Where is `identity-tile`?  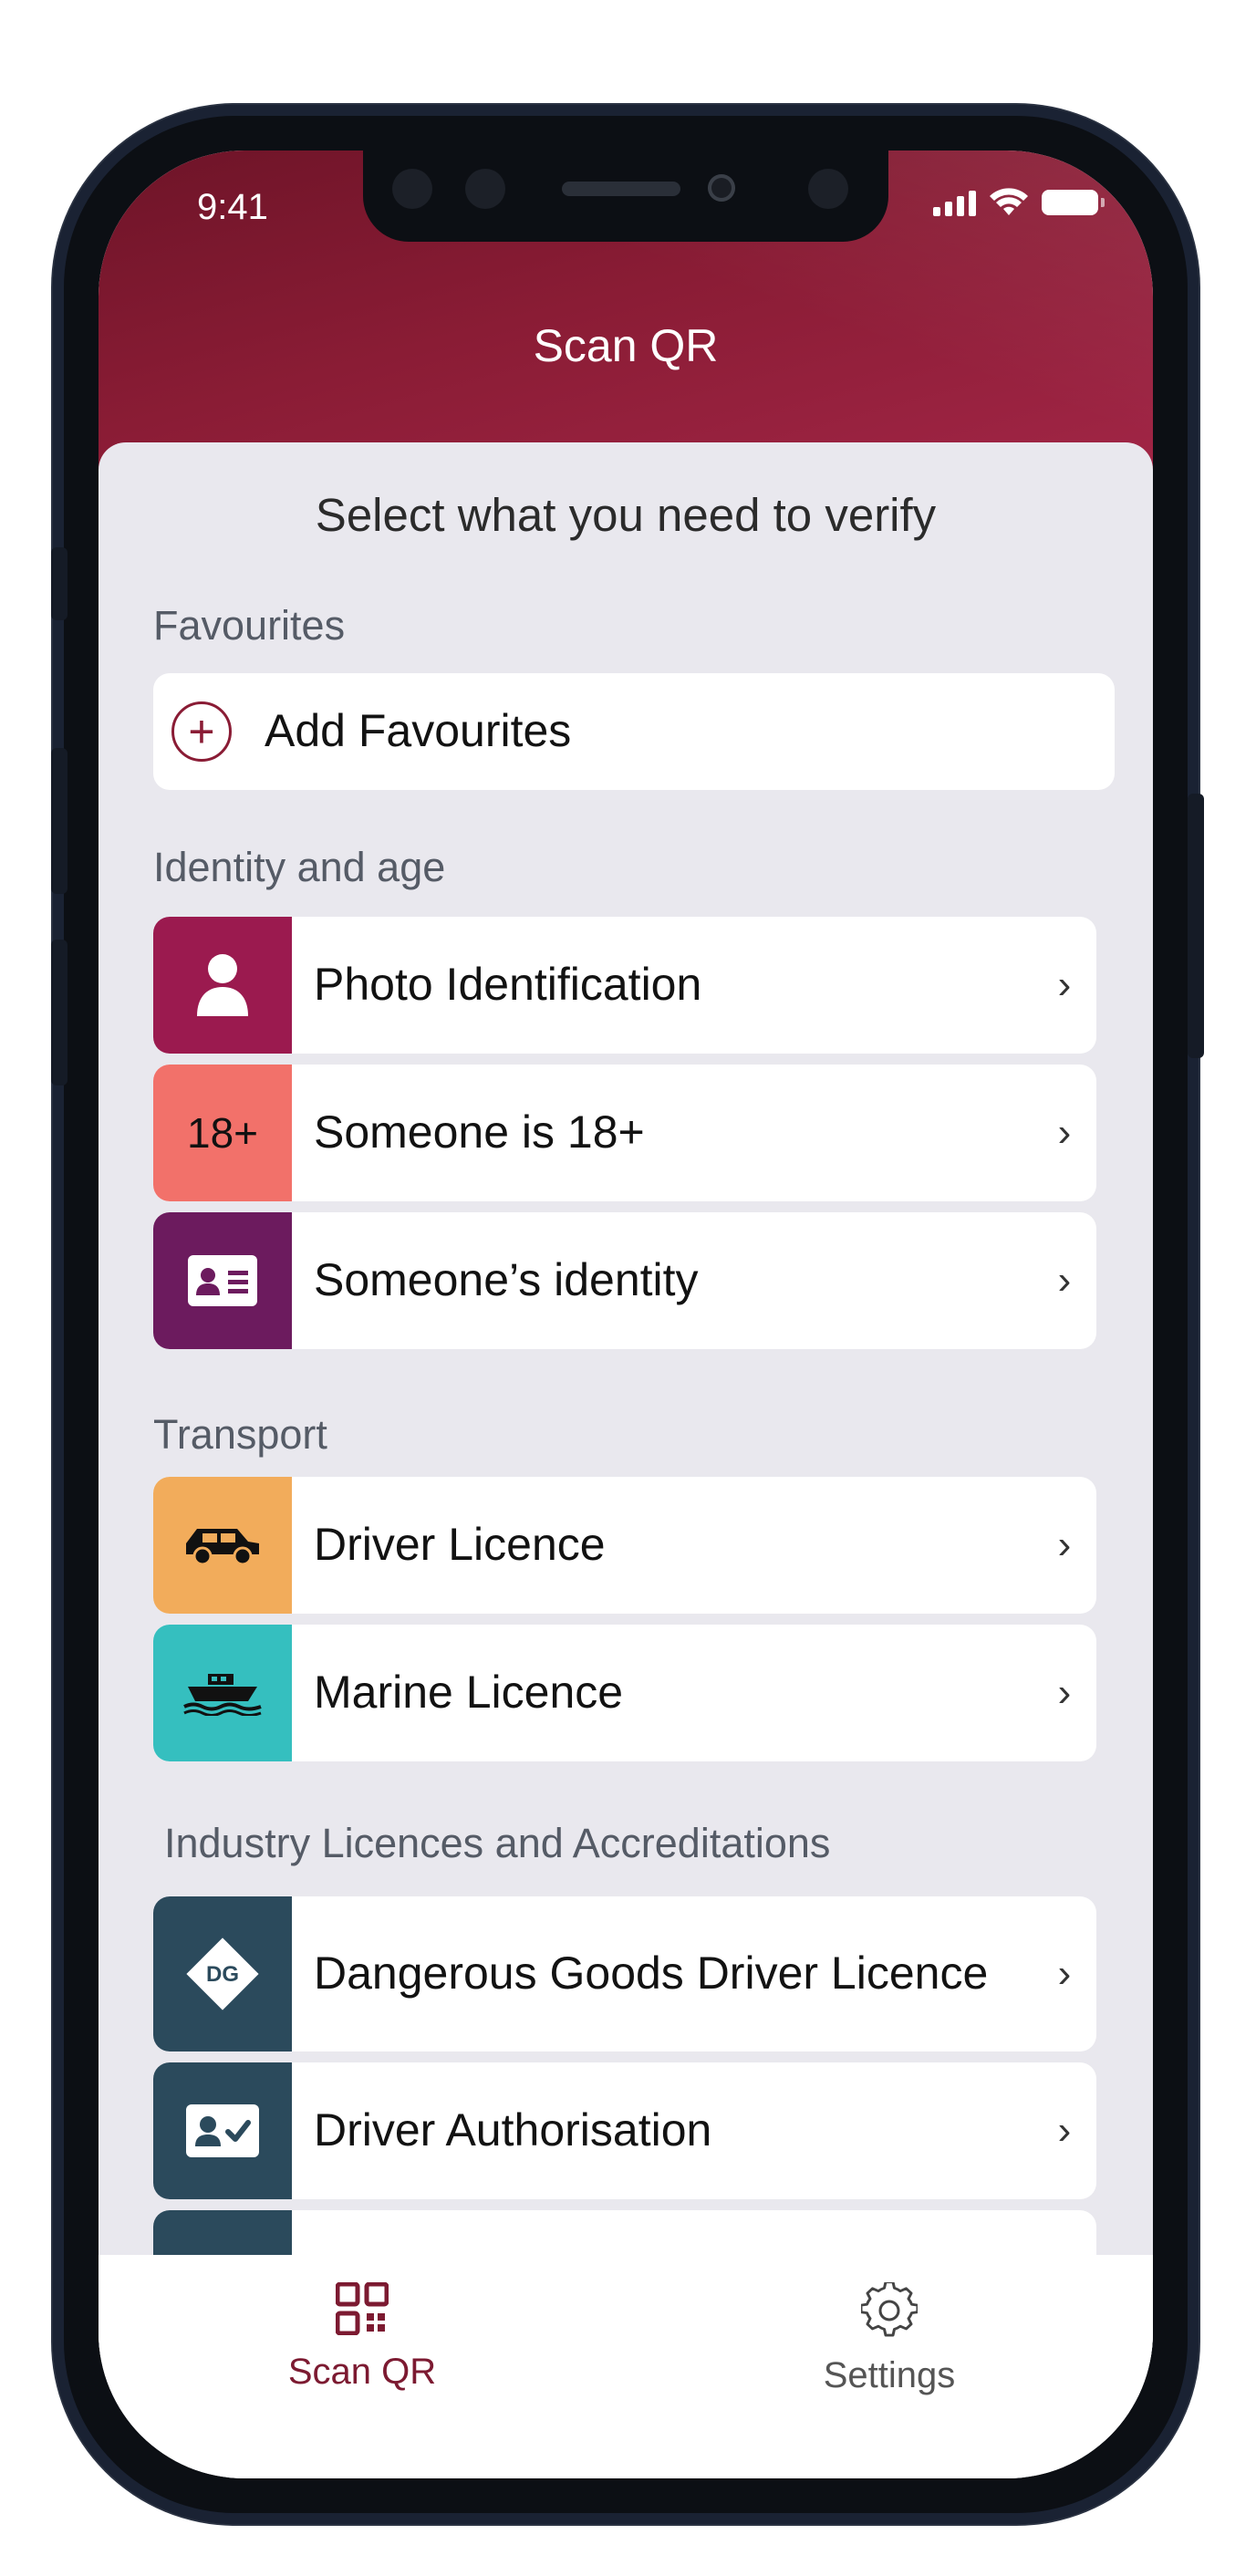 identity-tile is located at coordinates (222, 1280).